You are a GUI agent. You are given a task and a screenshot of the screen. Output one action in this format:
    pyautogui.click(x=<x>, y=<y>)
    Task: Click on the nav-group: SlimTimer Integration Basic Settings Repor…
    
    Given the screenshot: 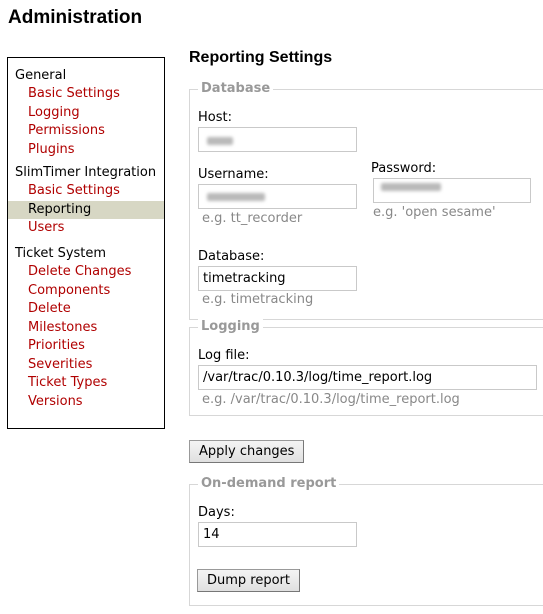 What is the action you would take?
    pyautogui.click(x=86, y=201)
    